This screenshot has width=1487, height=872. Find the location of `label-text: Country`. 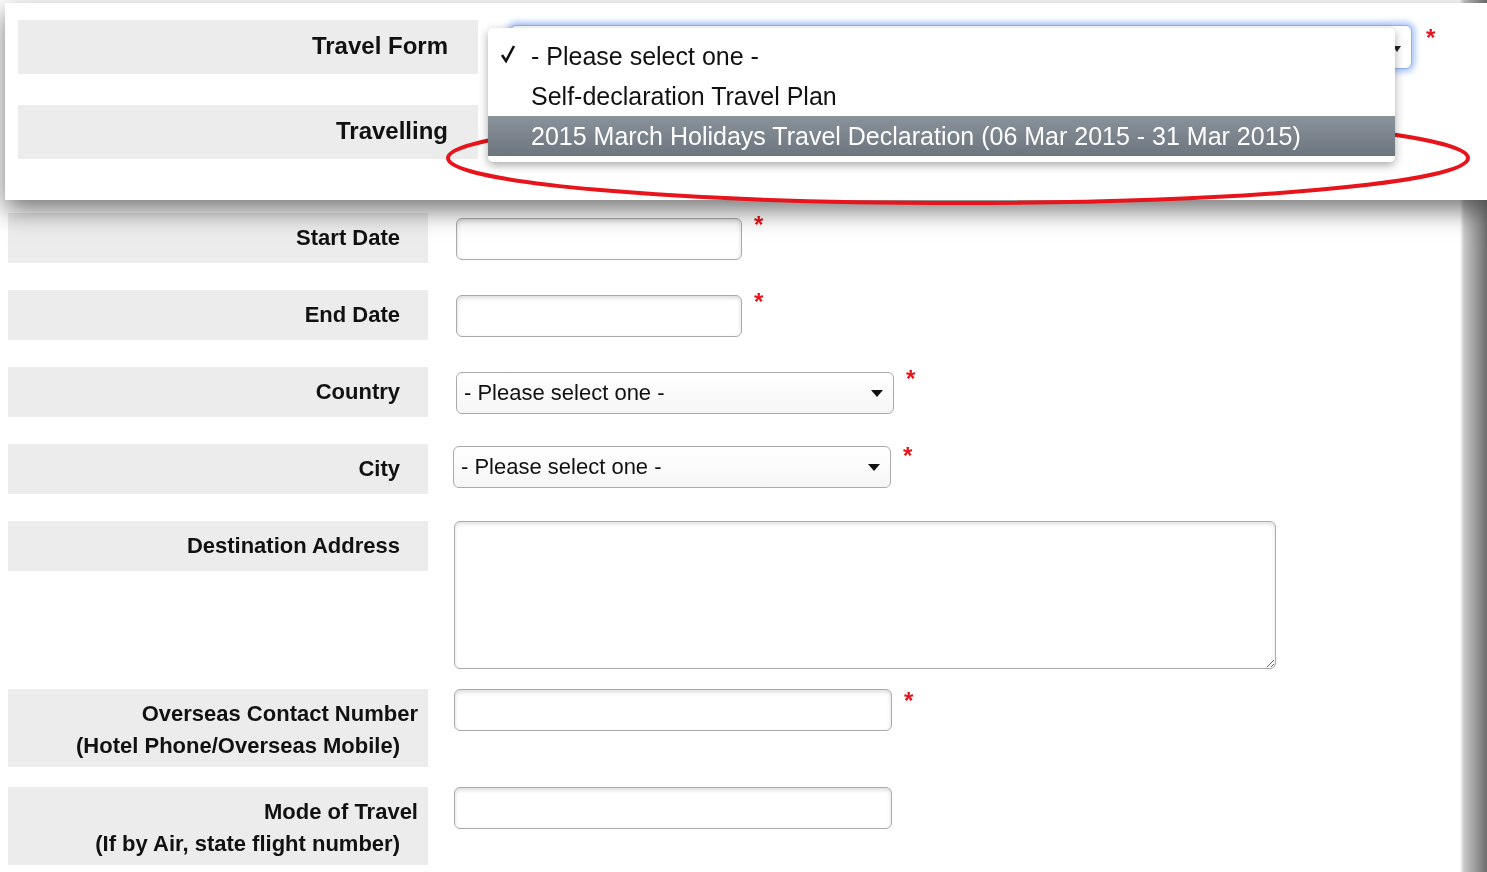

label-text: Country is located at coordinates (357, 392).